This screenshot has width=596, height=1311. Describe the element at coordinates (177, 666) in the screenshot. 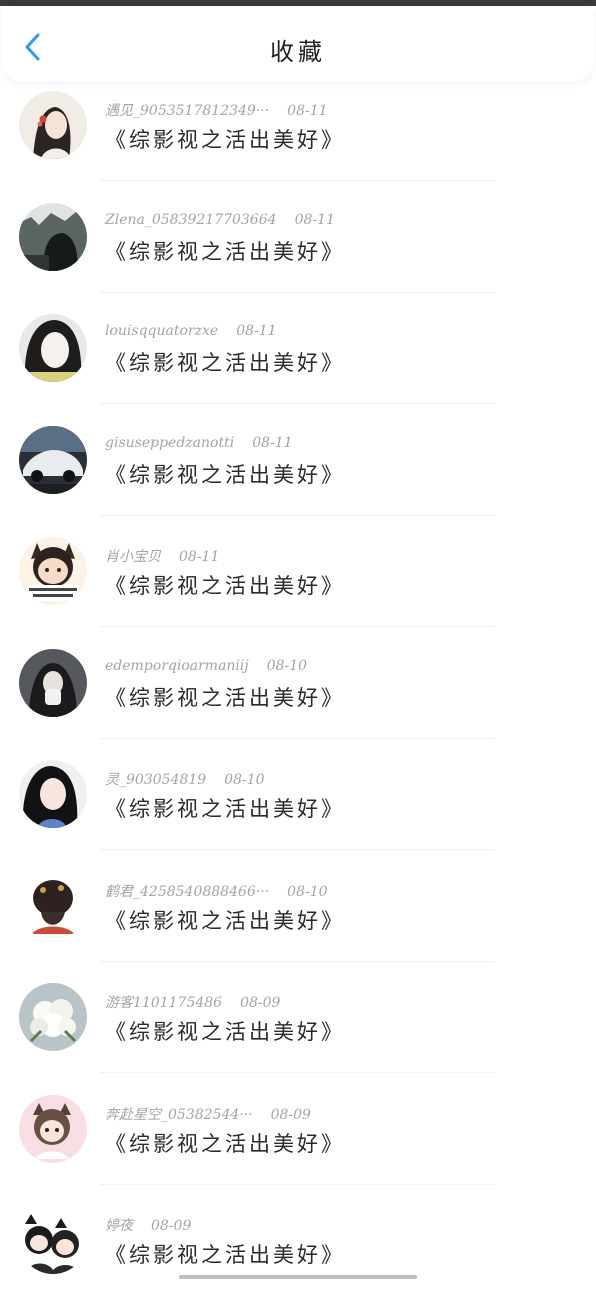

I see `username: edemporqioarmaniij` at that location.